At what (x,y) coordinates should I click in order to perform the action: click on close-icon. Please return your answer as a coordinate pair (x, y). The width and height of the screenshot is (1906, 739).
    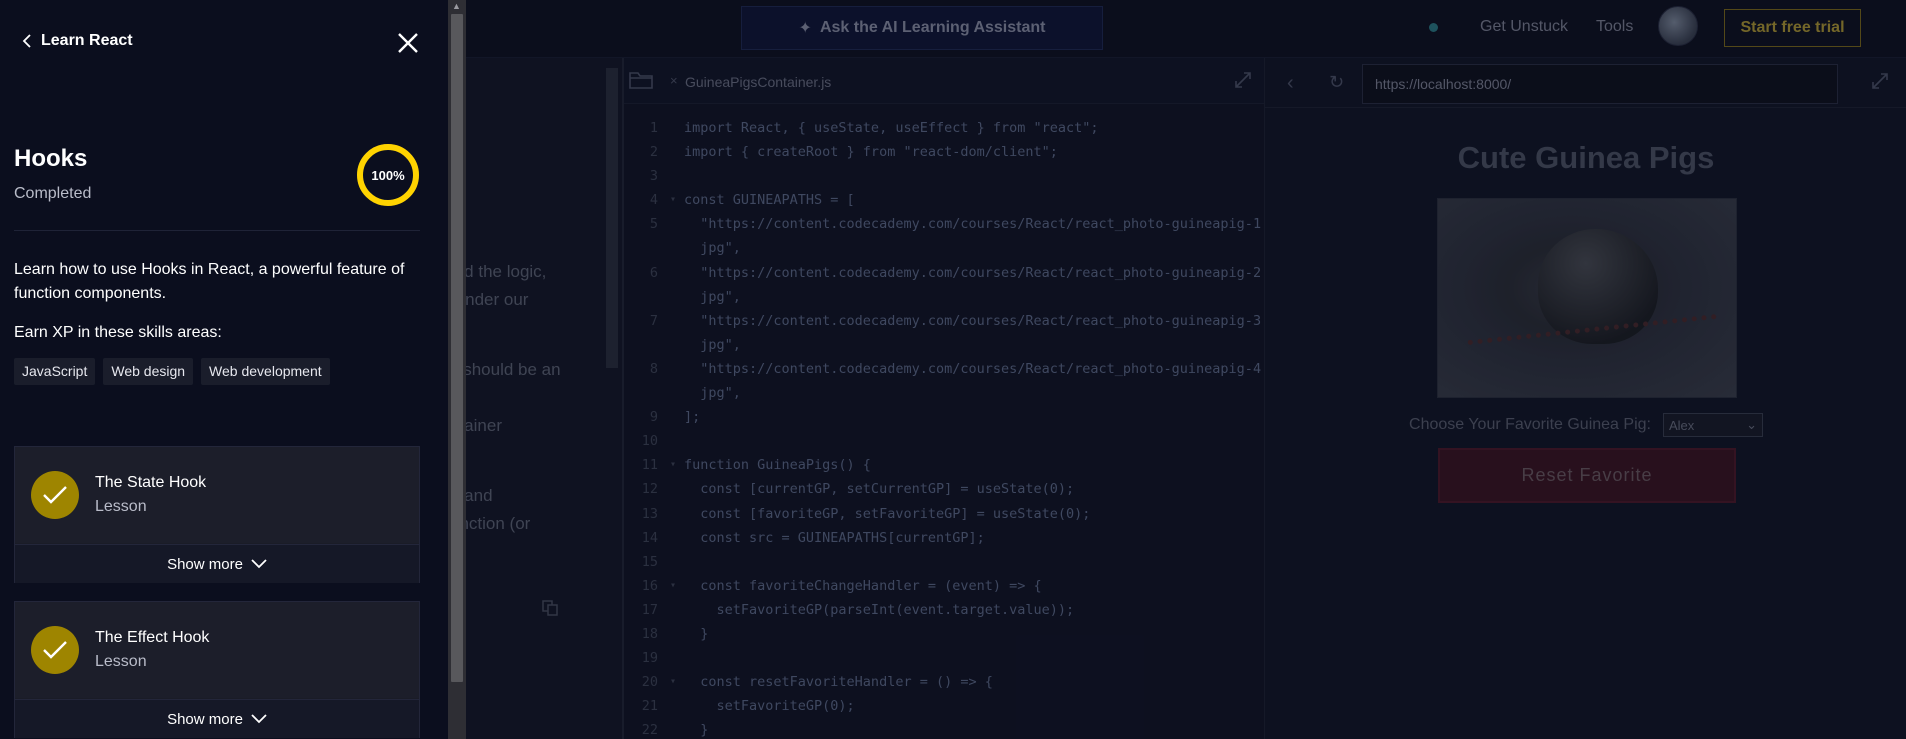
    Looking at the image, I should click on (408, 43).